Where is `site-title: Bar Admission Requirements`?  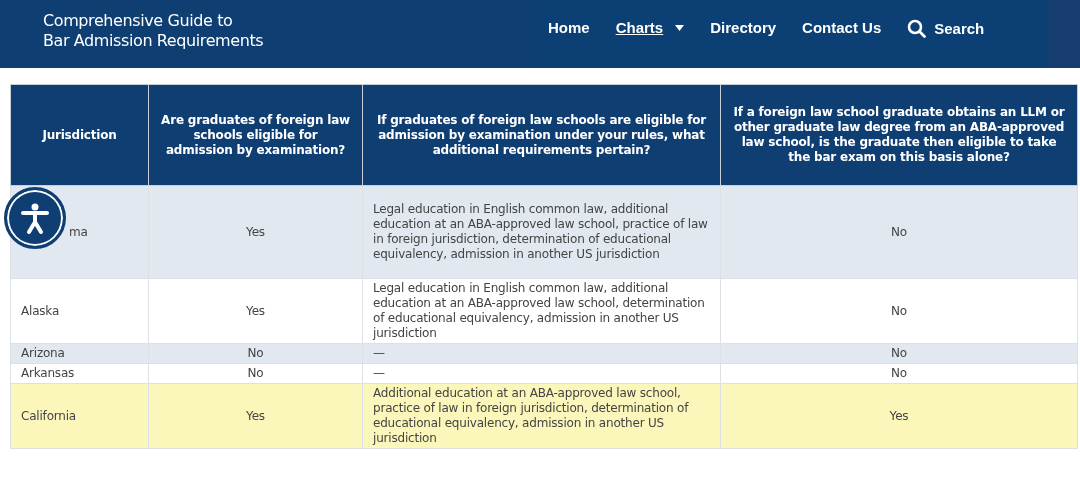
site-title: Bar Admission Requirements is located at coordinates (153, 41).